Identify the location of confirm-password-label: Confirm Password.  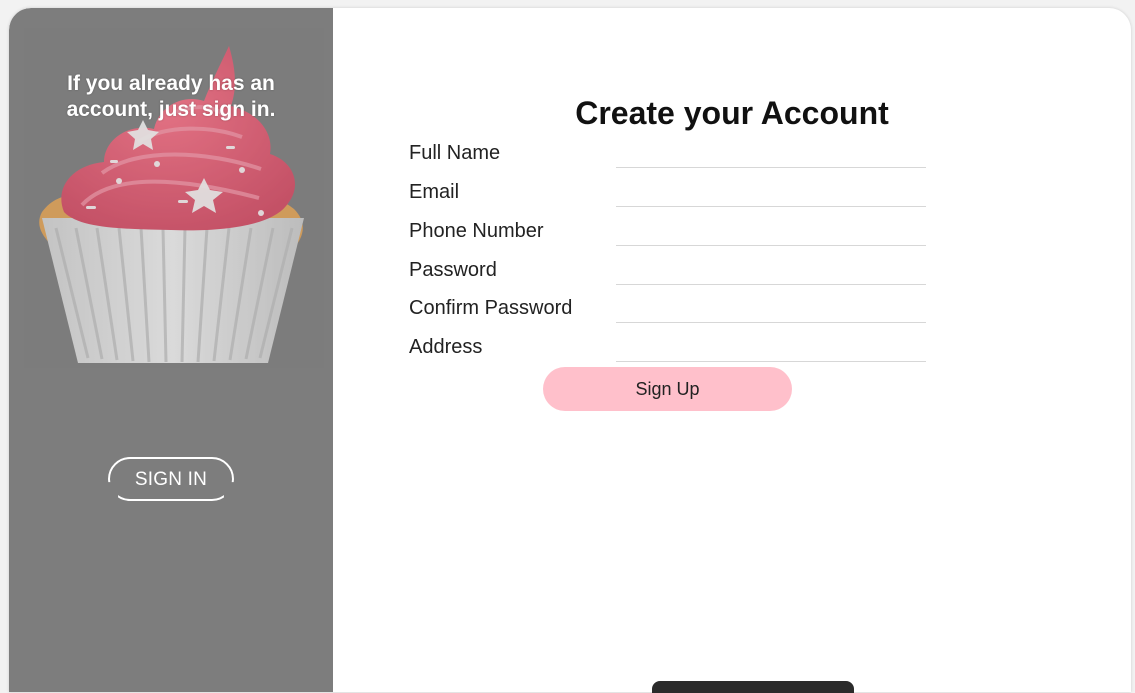
(491, 308).